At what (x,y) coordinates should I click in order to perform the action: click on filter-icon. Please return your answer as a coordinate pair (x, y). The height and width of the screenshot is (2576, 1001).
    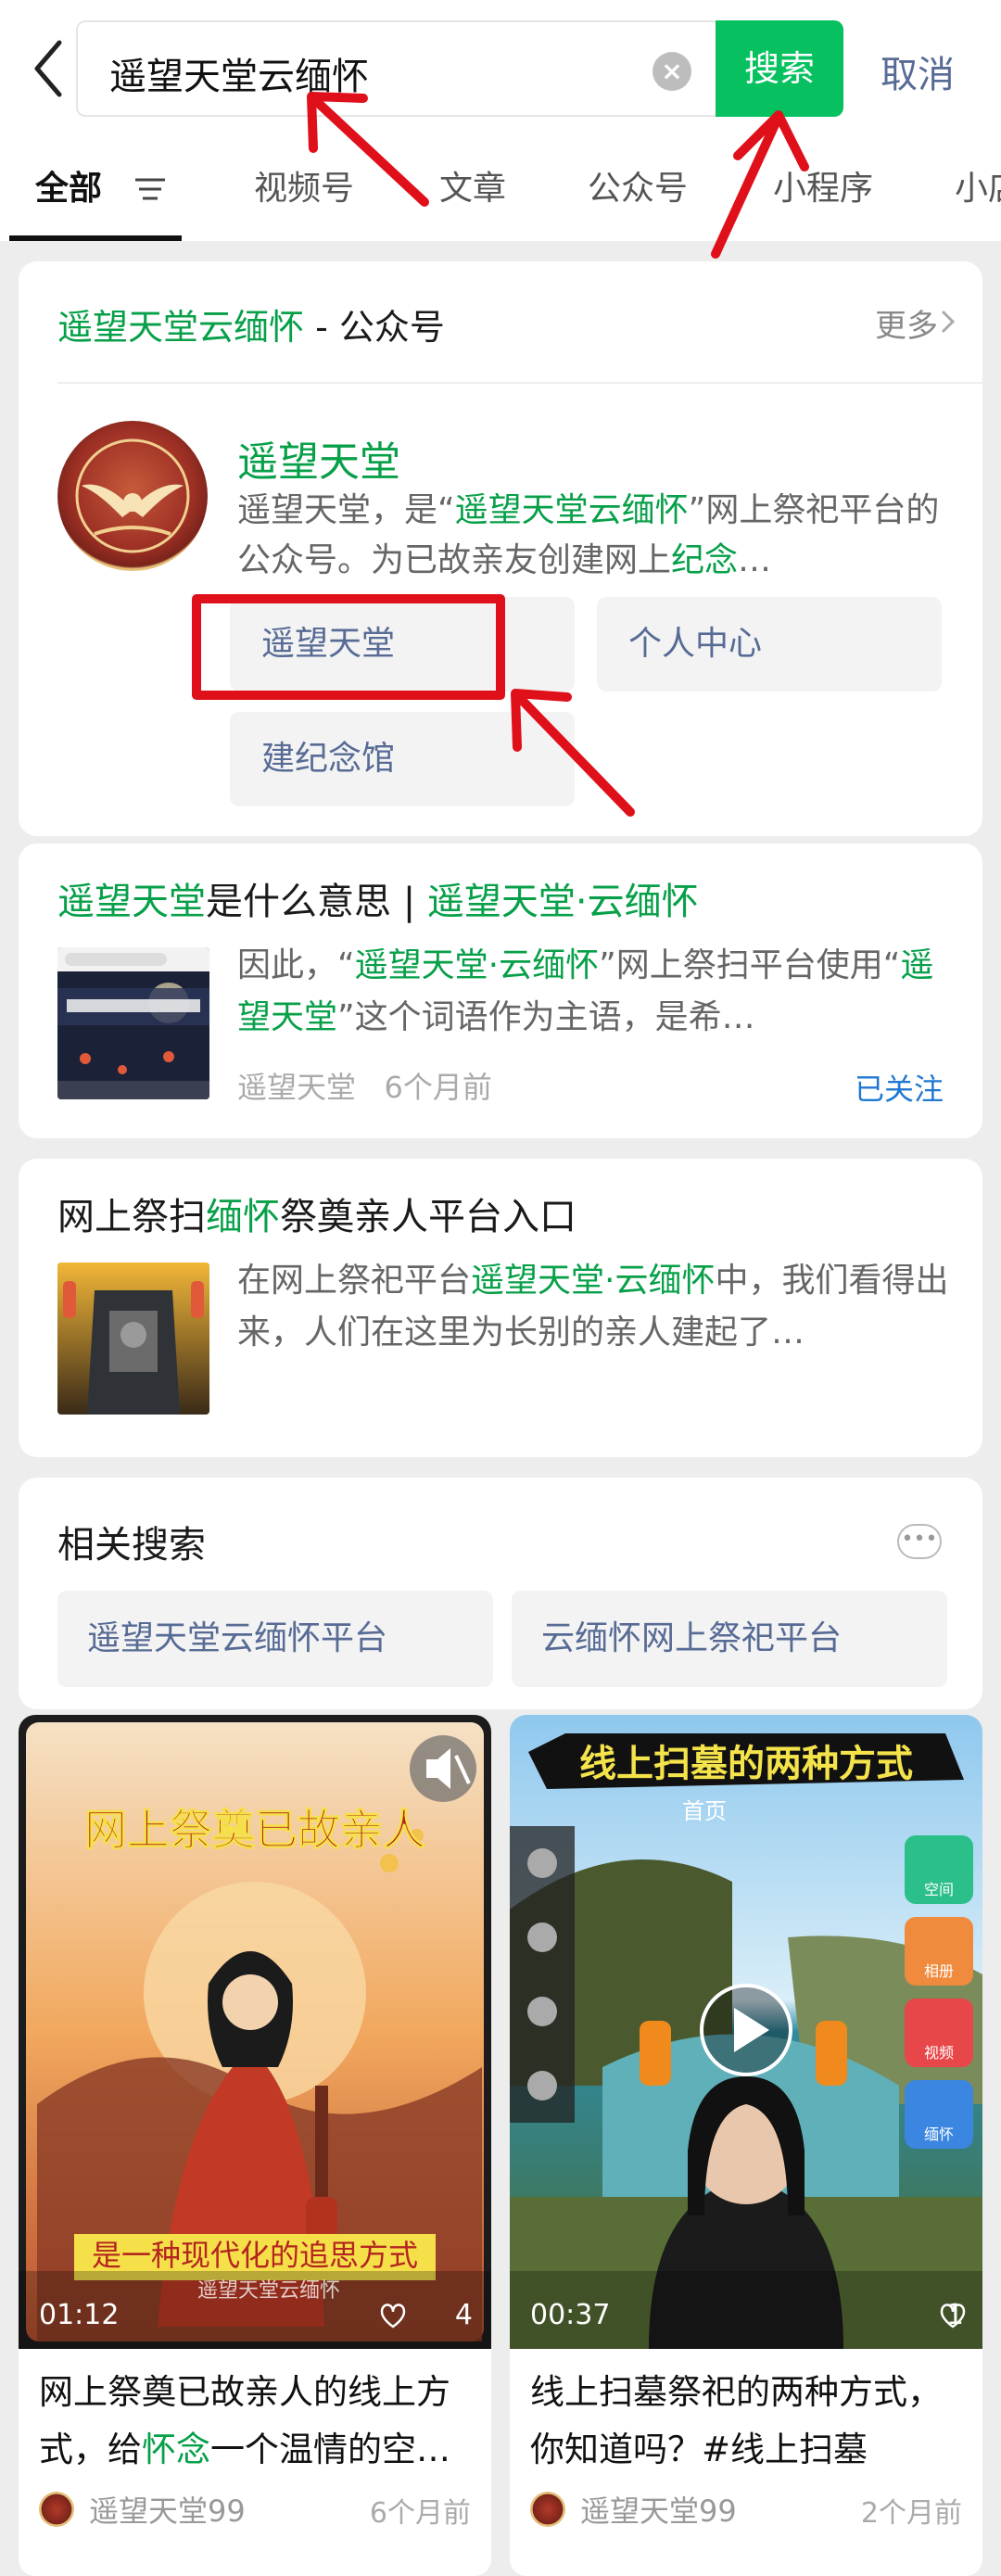
    Looking at the image, I should click on (151, 189).